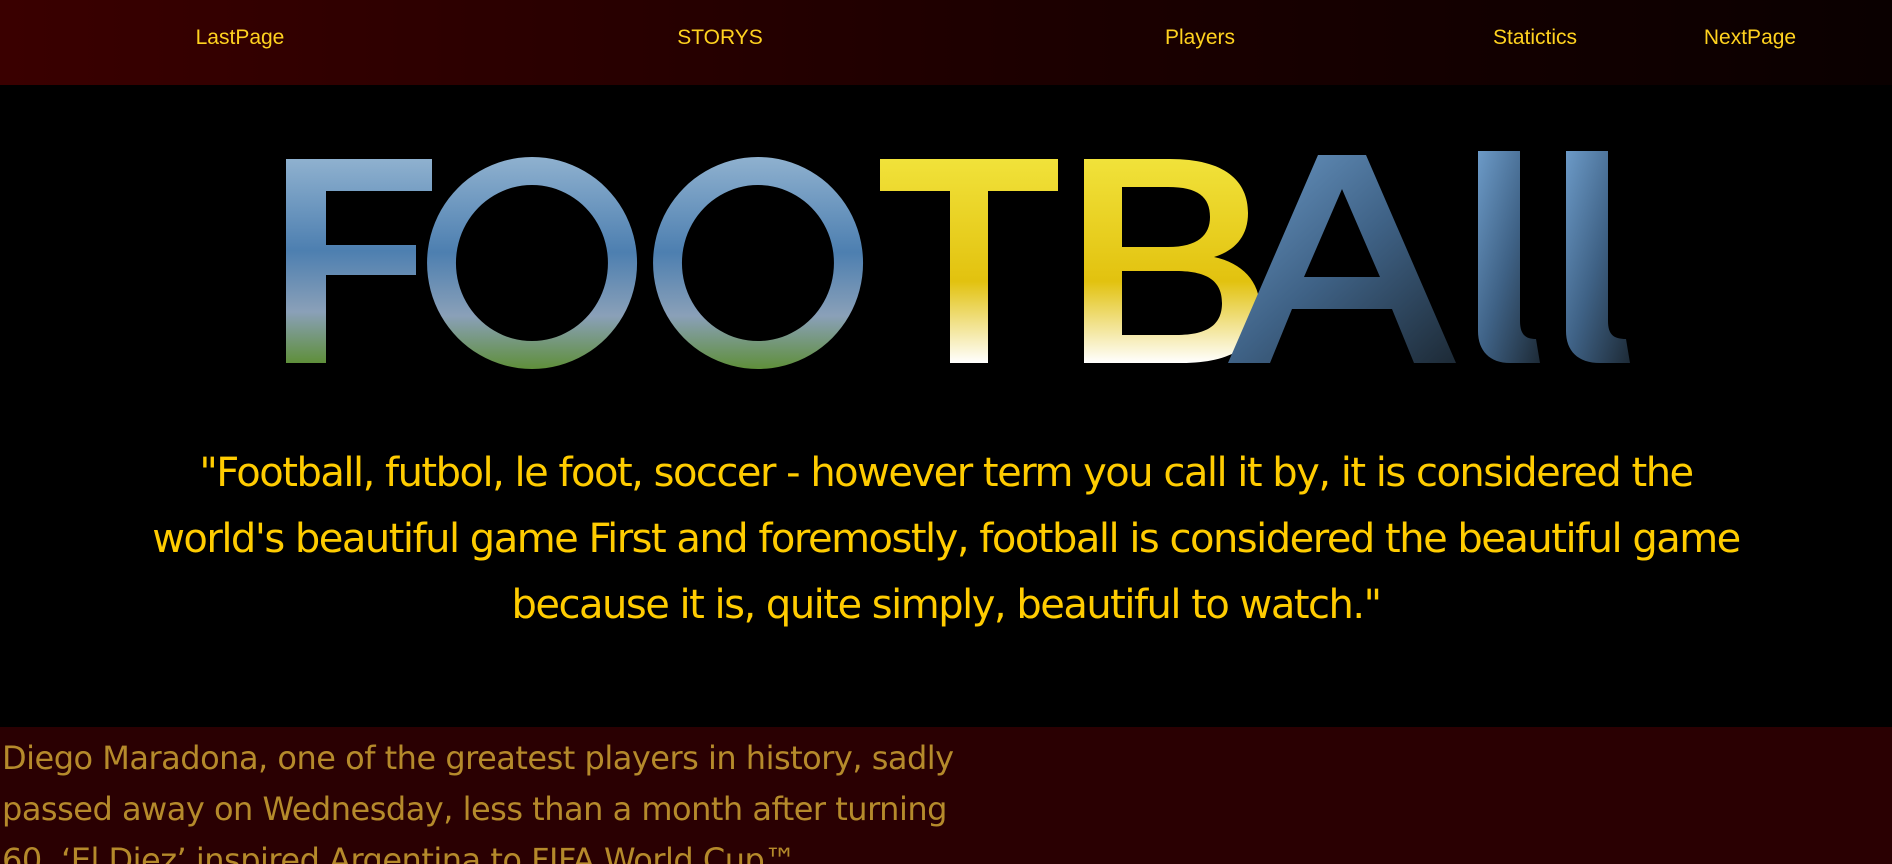 This screenshot has width=1892, height=864. What do you see at coordinates (1535, 38) in the screenshot?
I see `nav-link-statictics: Statictics` at bounding box center [1535, 38].